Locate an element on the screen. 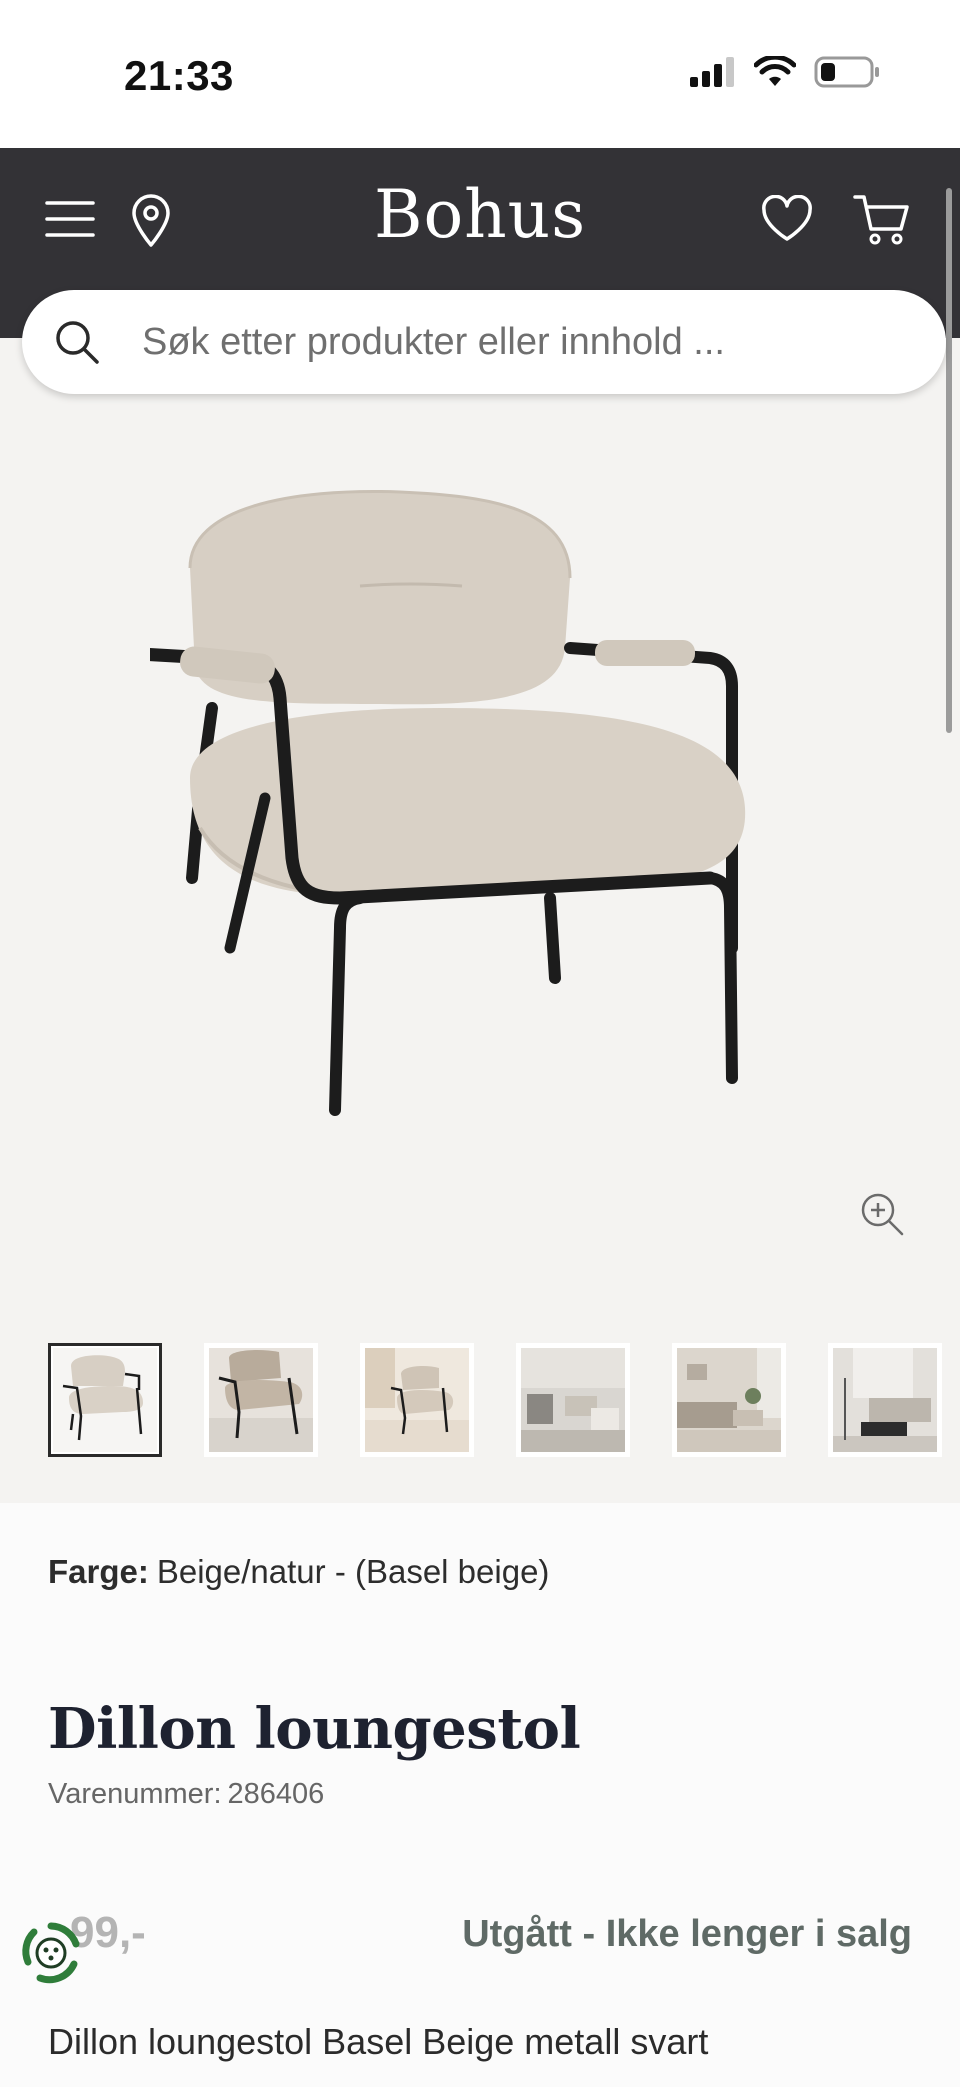 This screenshot has width=960, height=2087. zoom-in-icon is located at coordinates (882, 1214).